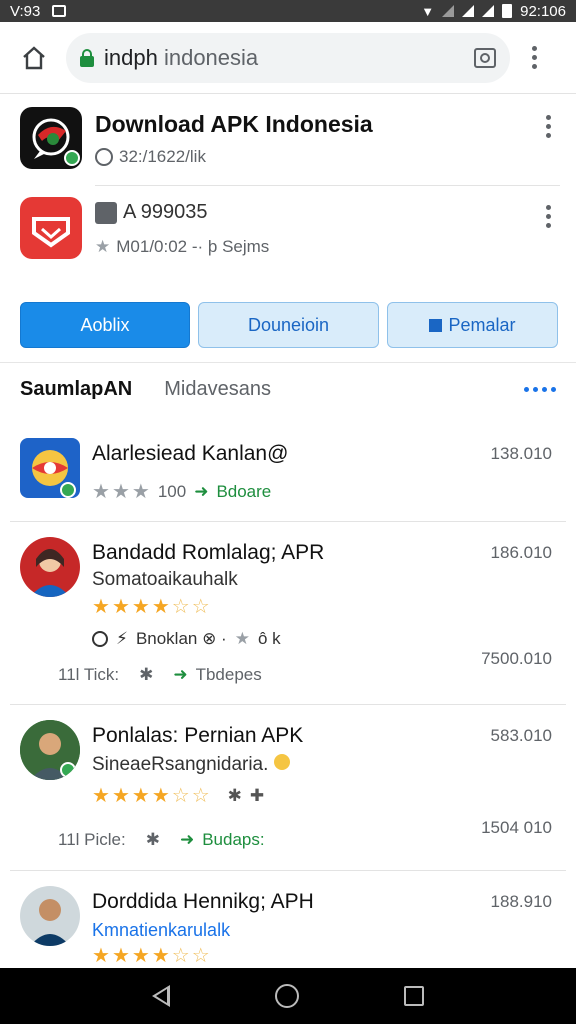 The width and height of the screenshot is (576, 1024). I want to click on address-bar: indph indonesia, so click(288, 57).